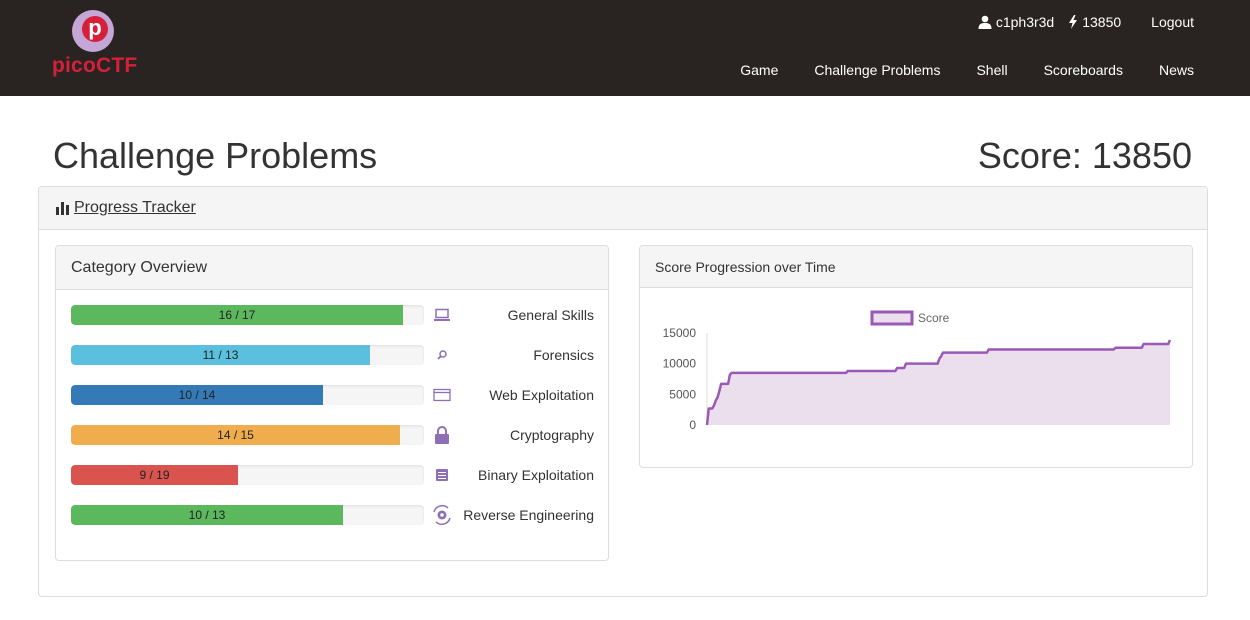 This screenshot has width=1250, height=620. I want to click on bar-chart-icon, so click(62, 208).